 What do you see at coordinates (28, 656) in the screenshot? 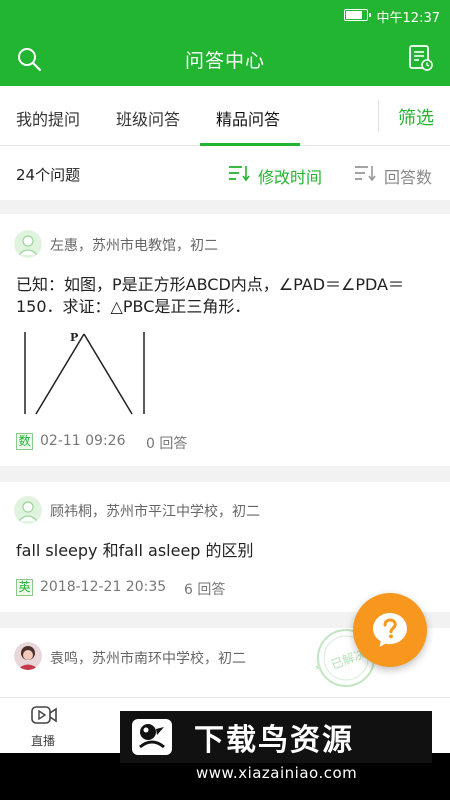
I see `user-avatar` at bounding box center [28, 656].